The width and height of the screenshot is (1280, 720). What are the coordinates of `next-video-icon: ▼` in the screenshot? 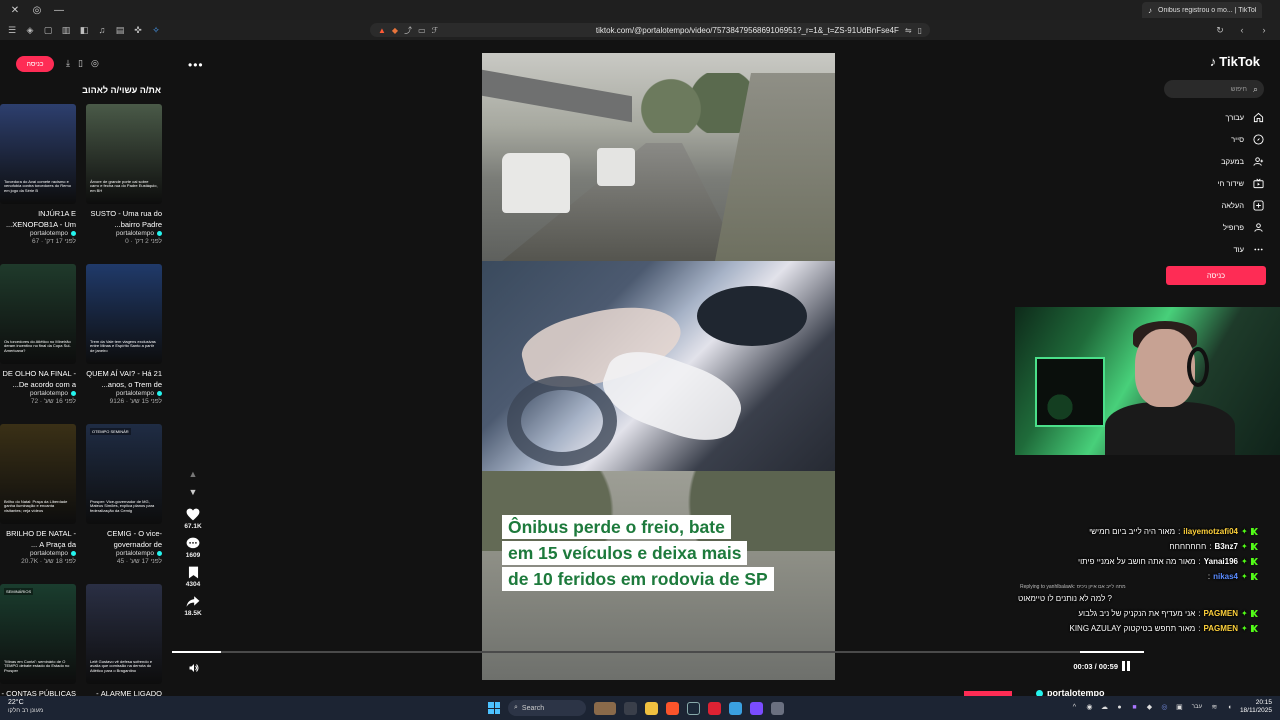 It's located at (193, 492).